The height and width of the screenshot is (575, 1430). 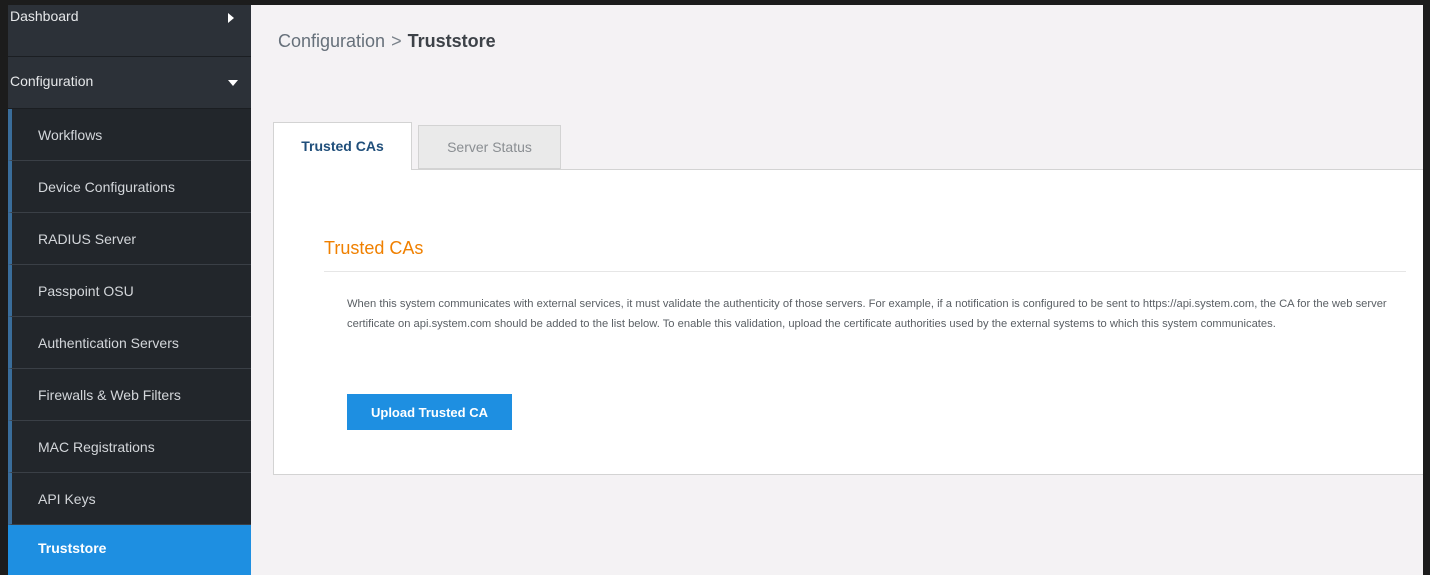 What do you see at coordinates (129, 550) in the screenshot?
I see `sidebar-item-truststore: Truststore` at bounding box center [129, 550].